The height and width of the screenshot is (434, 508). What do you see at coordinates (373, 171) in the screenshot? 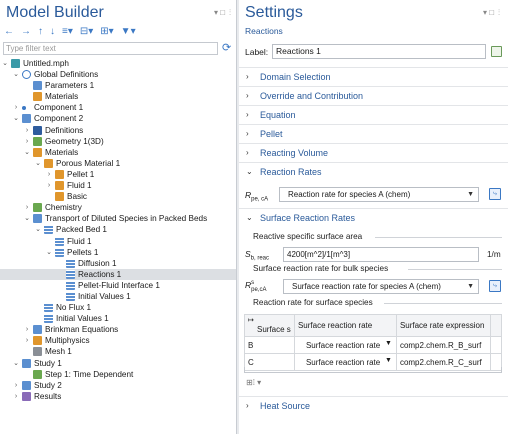
I see `section-reaction-rates: ⌄ Reaction Rates` at bounding box center [373, 171].